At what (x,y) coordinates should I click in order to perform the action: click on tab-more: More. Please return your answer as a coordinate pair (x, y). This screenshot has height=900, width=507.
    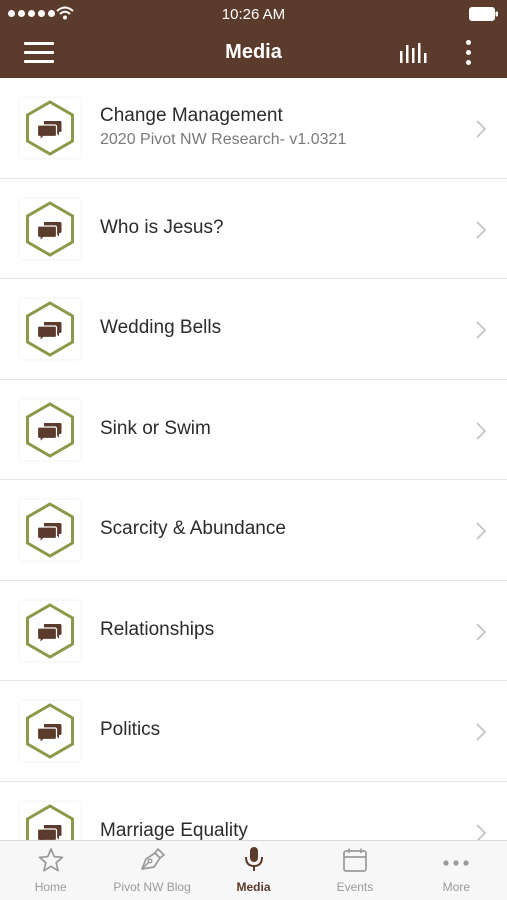
    Looking at the image, I should click on (456, 870).